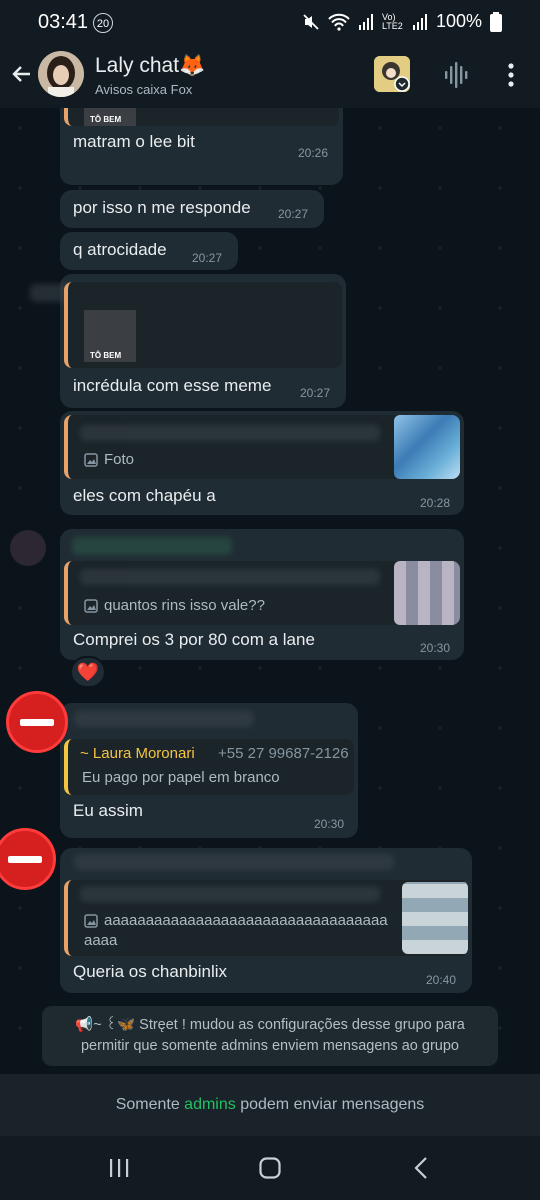 This screenshot has width=540, height=1200. I want to click on chat-subtitle: Avisos caixa Fox, so click(144, 89).